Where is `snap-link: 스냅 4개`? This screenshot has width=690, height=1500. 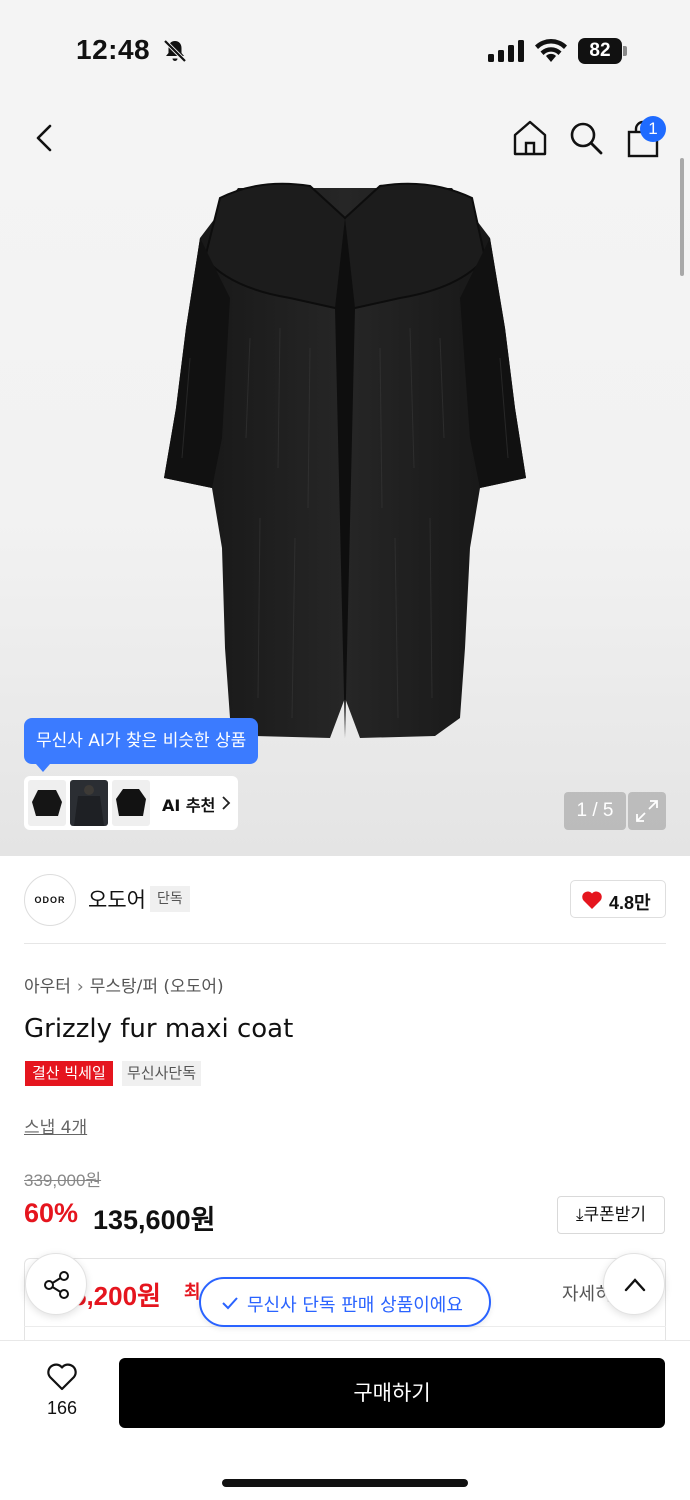
snap-link: 스냅 4개 is located at coordinates (55, 1125).